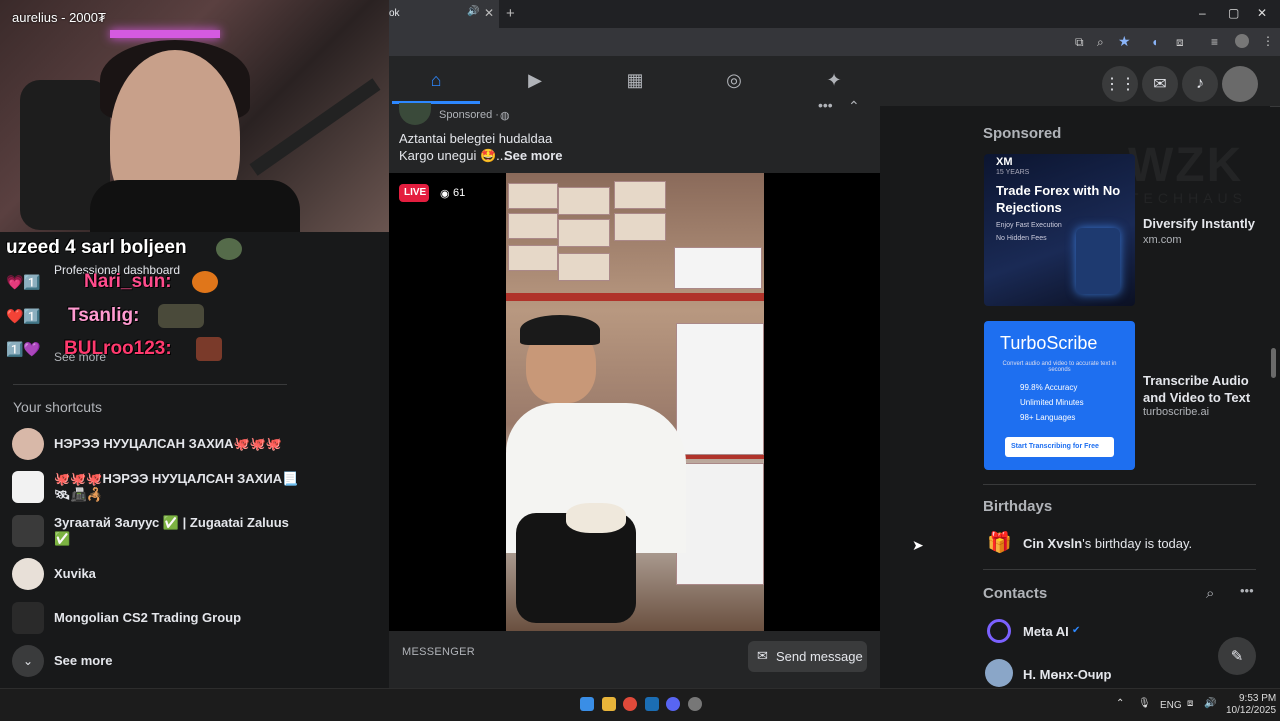  I want to click on kebab-menu-icon: ⋮, so click(1268, 41).